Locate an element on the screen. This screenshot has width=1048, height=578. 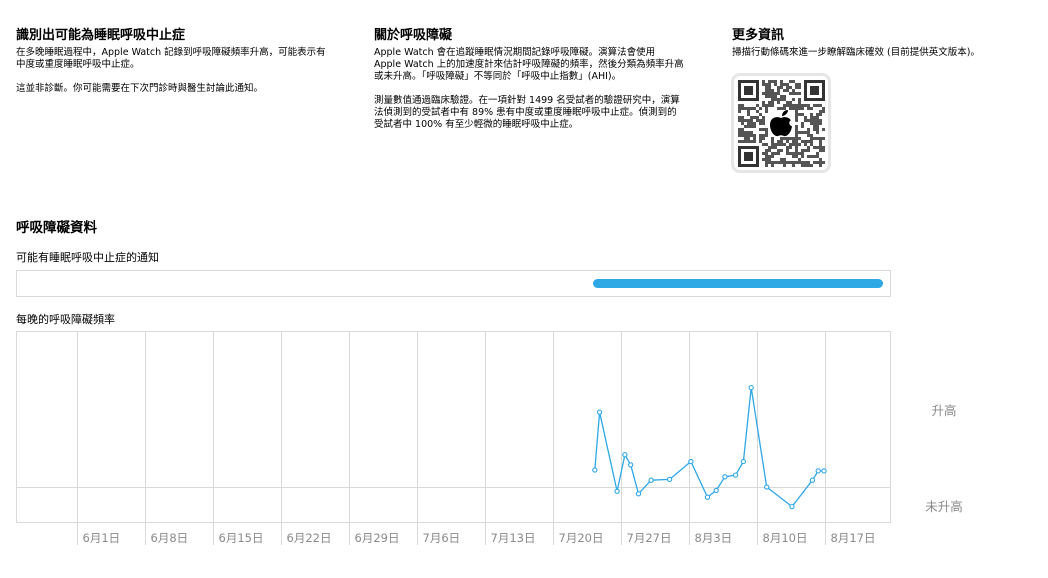
series-line is located at coordinates (709, 447).